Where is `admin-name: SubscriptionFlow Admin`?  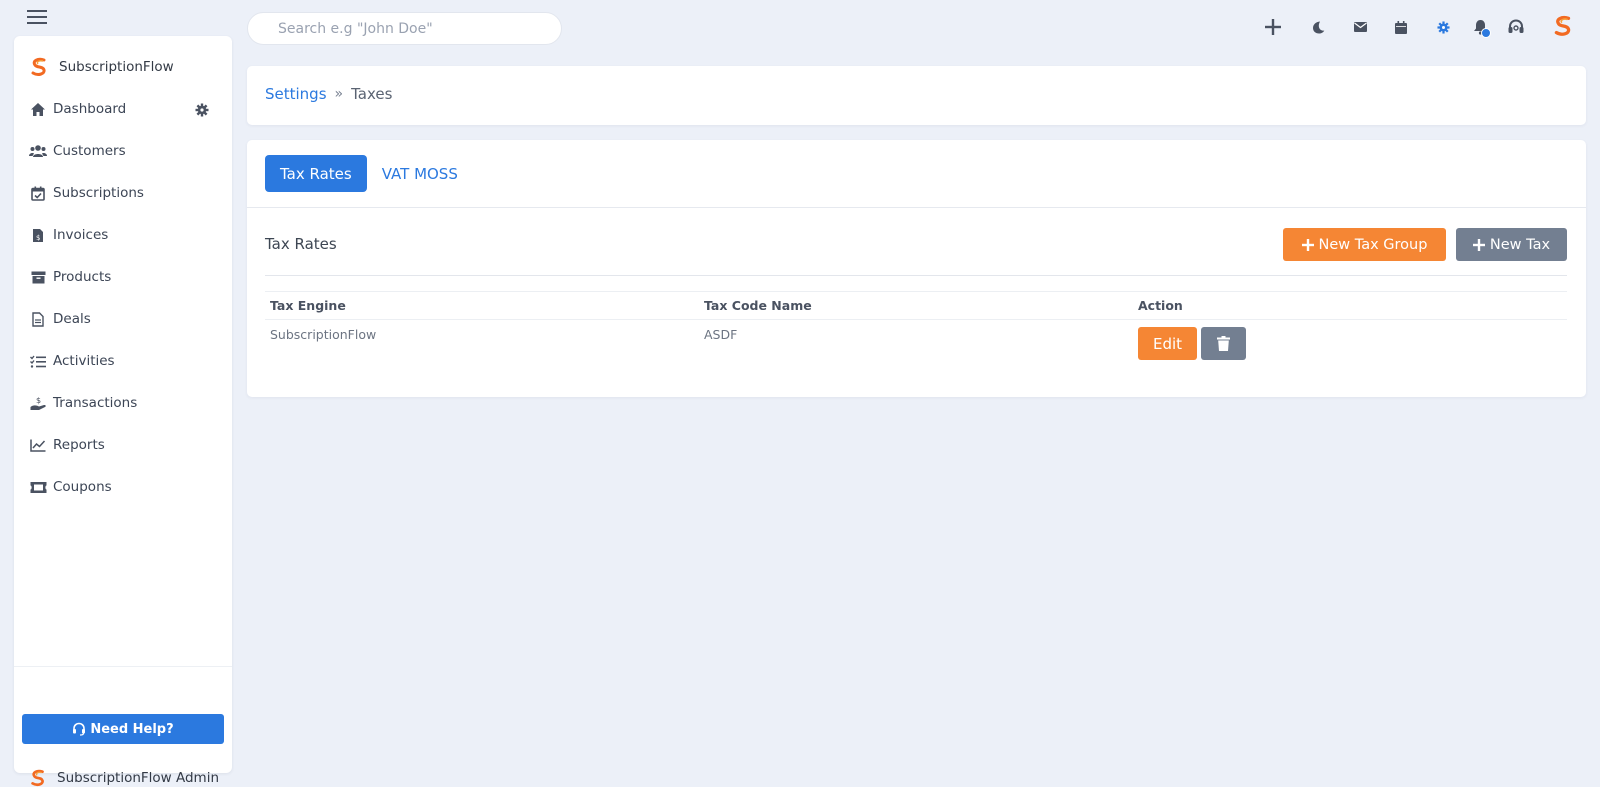 admin-name: SubscriptionFlow Admin is located at coordinates (138, 778).